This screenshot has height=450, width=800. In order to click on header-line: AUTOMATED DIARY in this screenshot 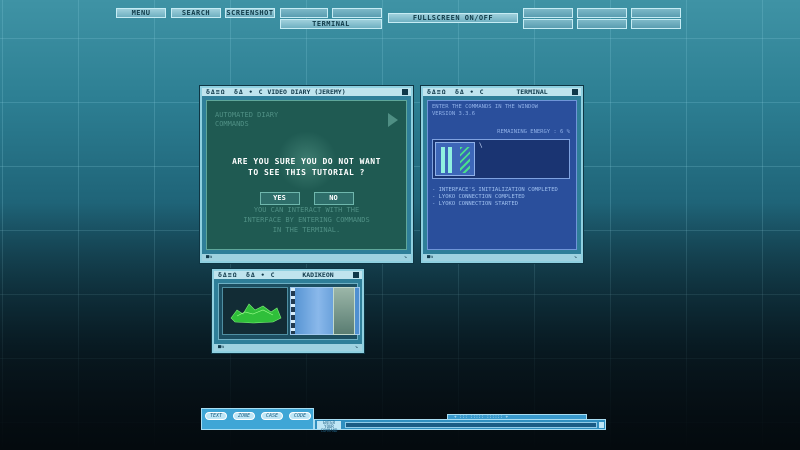, I will do `click(247, 115)`.